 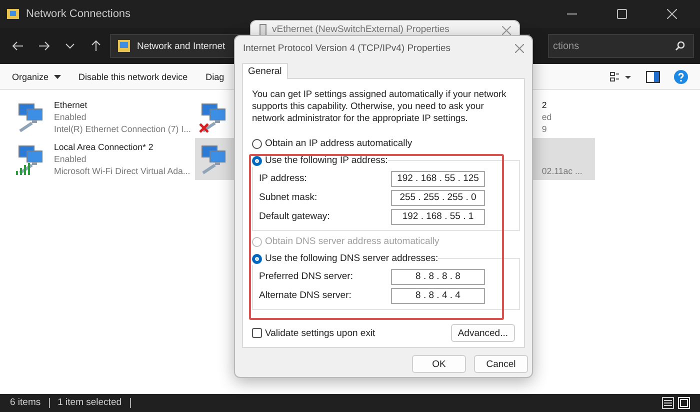 What do you see at coordinates (288, 197) in the screenshot?
I see `field-label: Subnet mask:` at bounding box center [288, 197].